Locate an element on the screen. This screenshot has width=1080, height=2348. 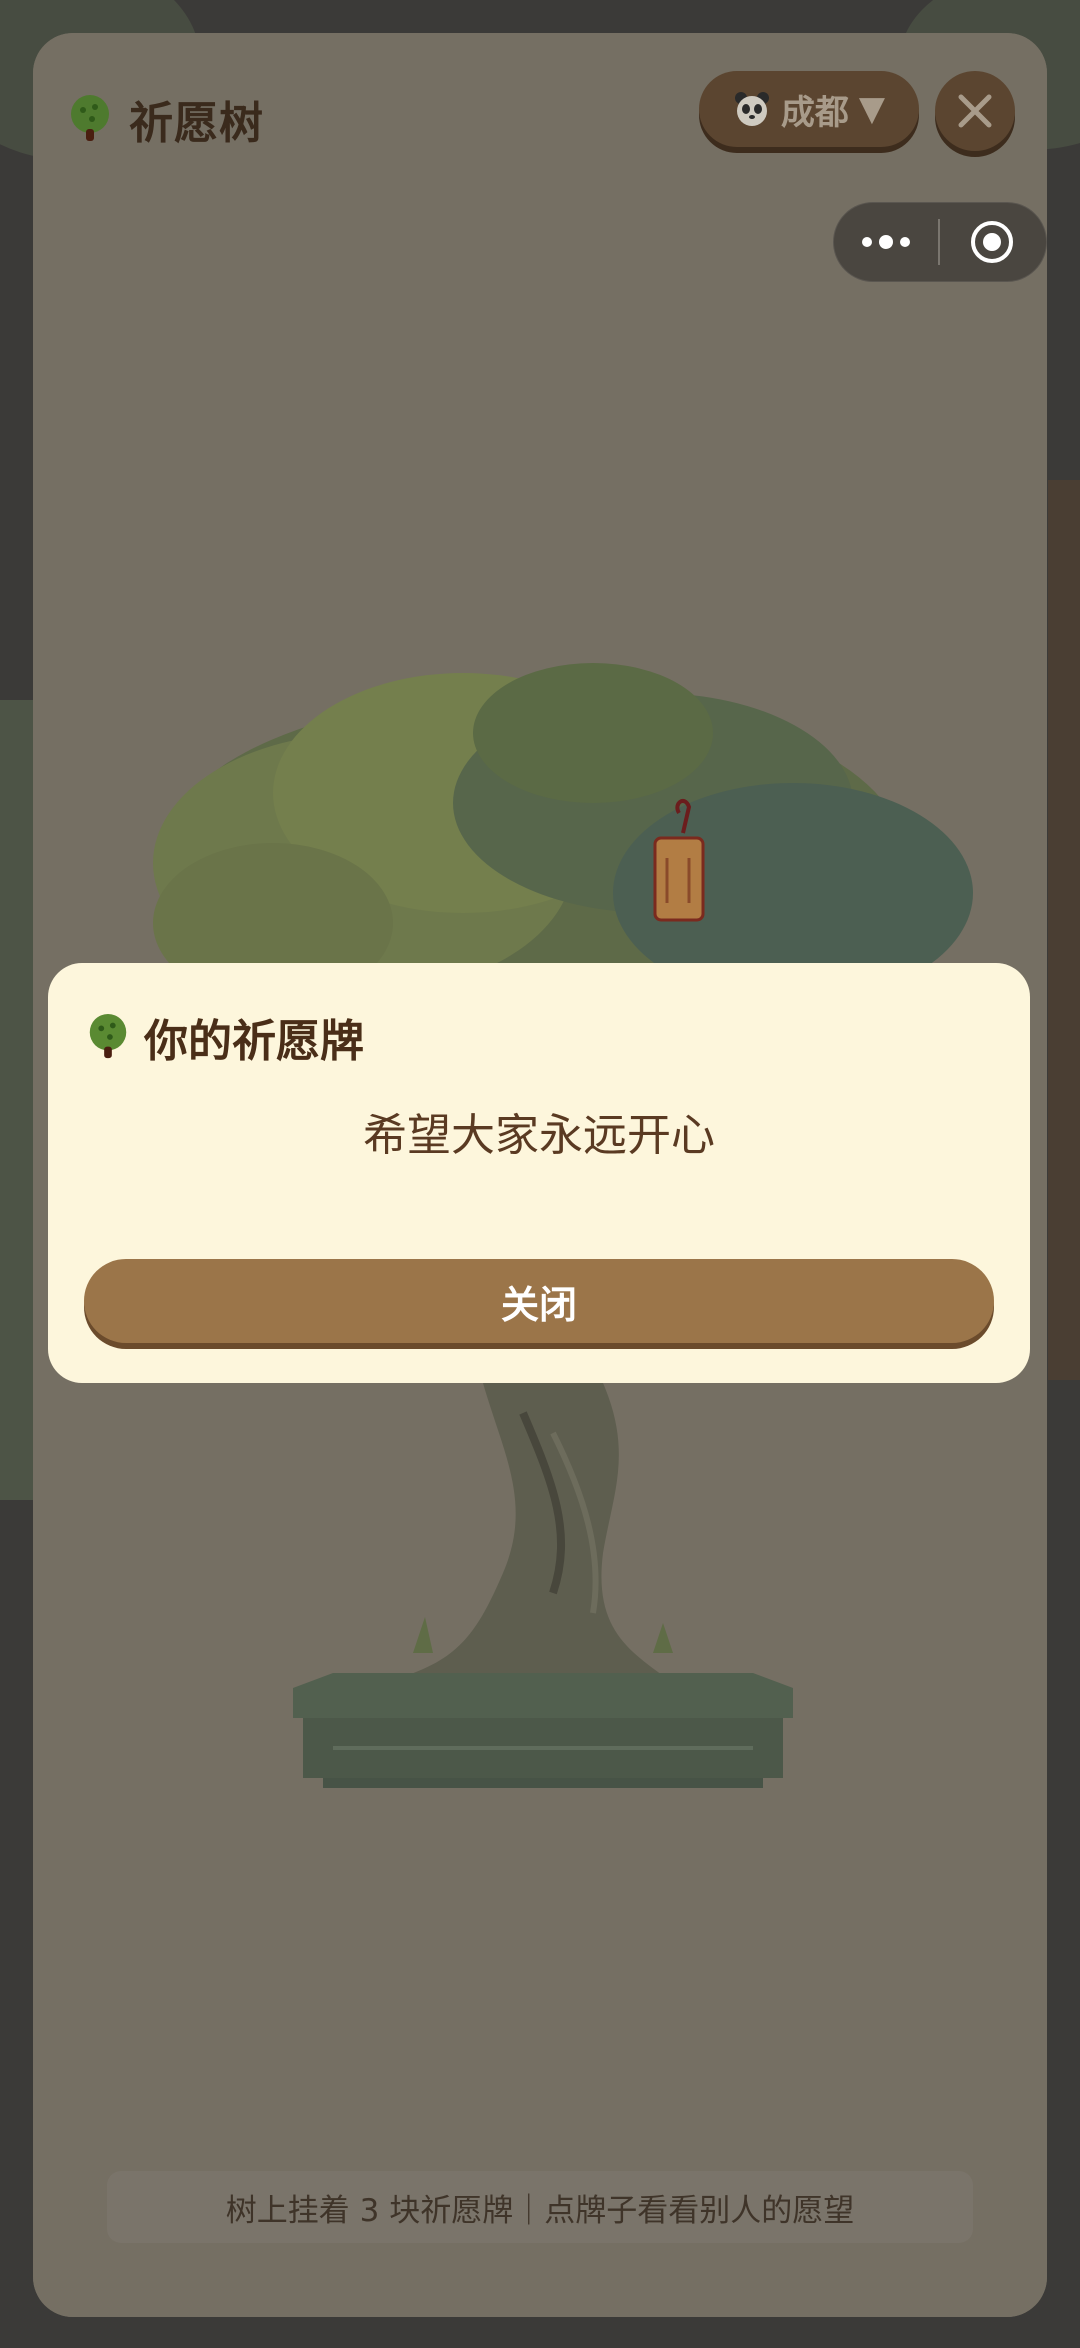
close-button: 关闭 is located at coordinates (539, 1301).